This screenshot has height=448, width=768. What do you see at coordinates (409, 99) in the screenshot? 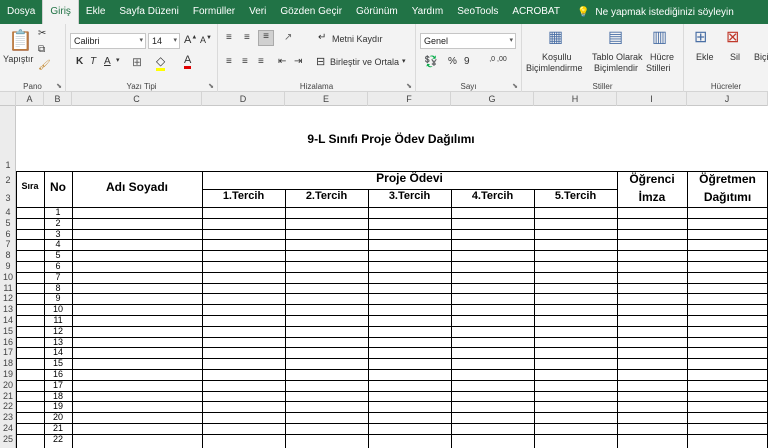
I see `column-header-F: F` at bounding box center [409, 99].